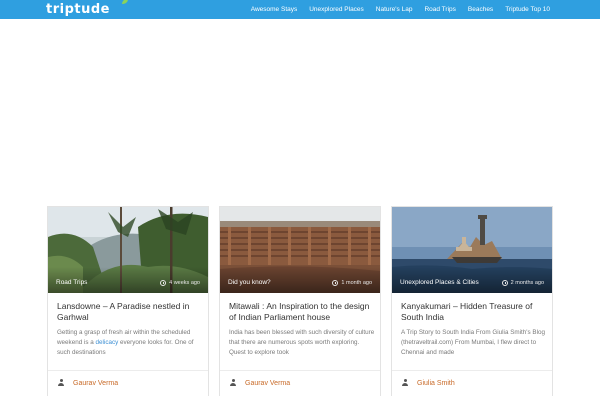  Describe the element at coordinates (336, 9) in the screenshot. I see `menu-item-unexplored-places: Unexplored Places` at that location.